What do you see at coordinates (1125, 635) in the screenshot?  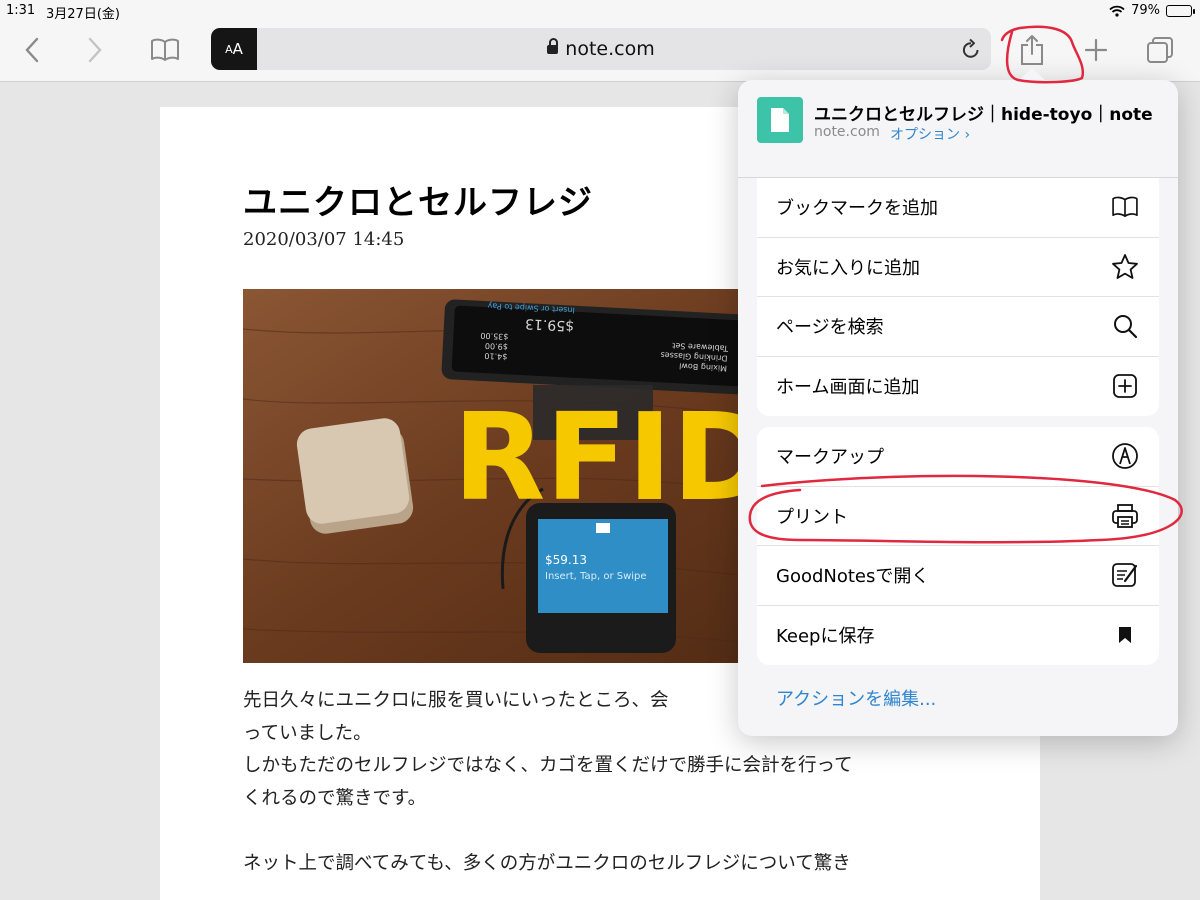 I see `bookmark-flag-icon` at bounding box center [1125, 635].